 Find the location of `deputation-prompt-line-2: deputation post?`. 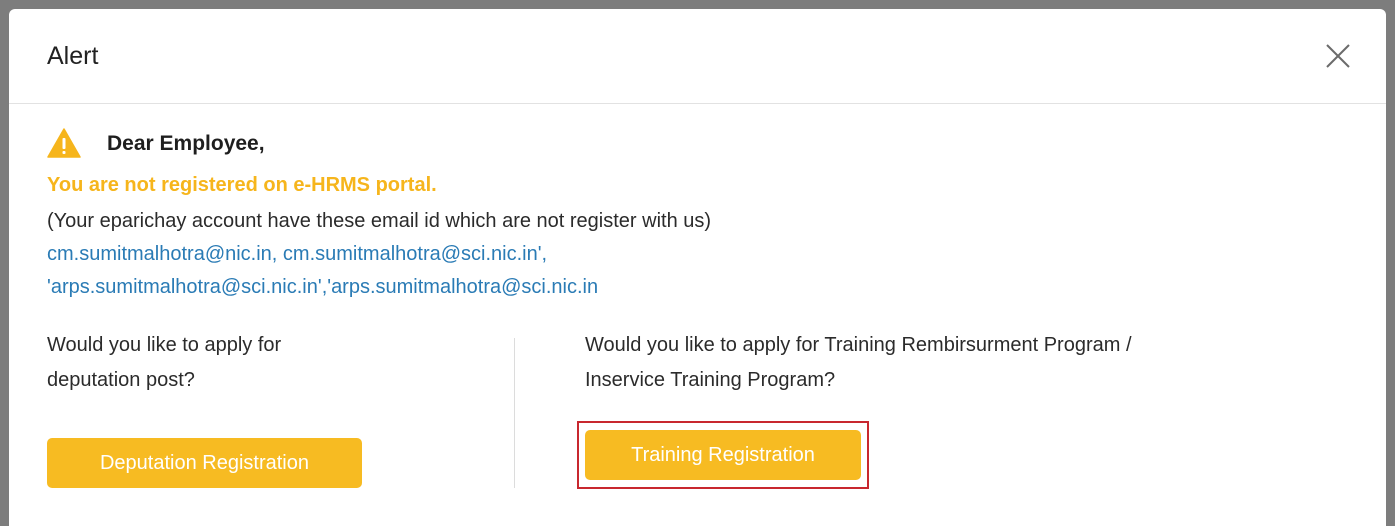

deputation-prompt-line-2: deputation post? is located at coordinates (121, 380).